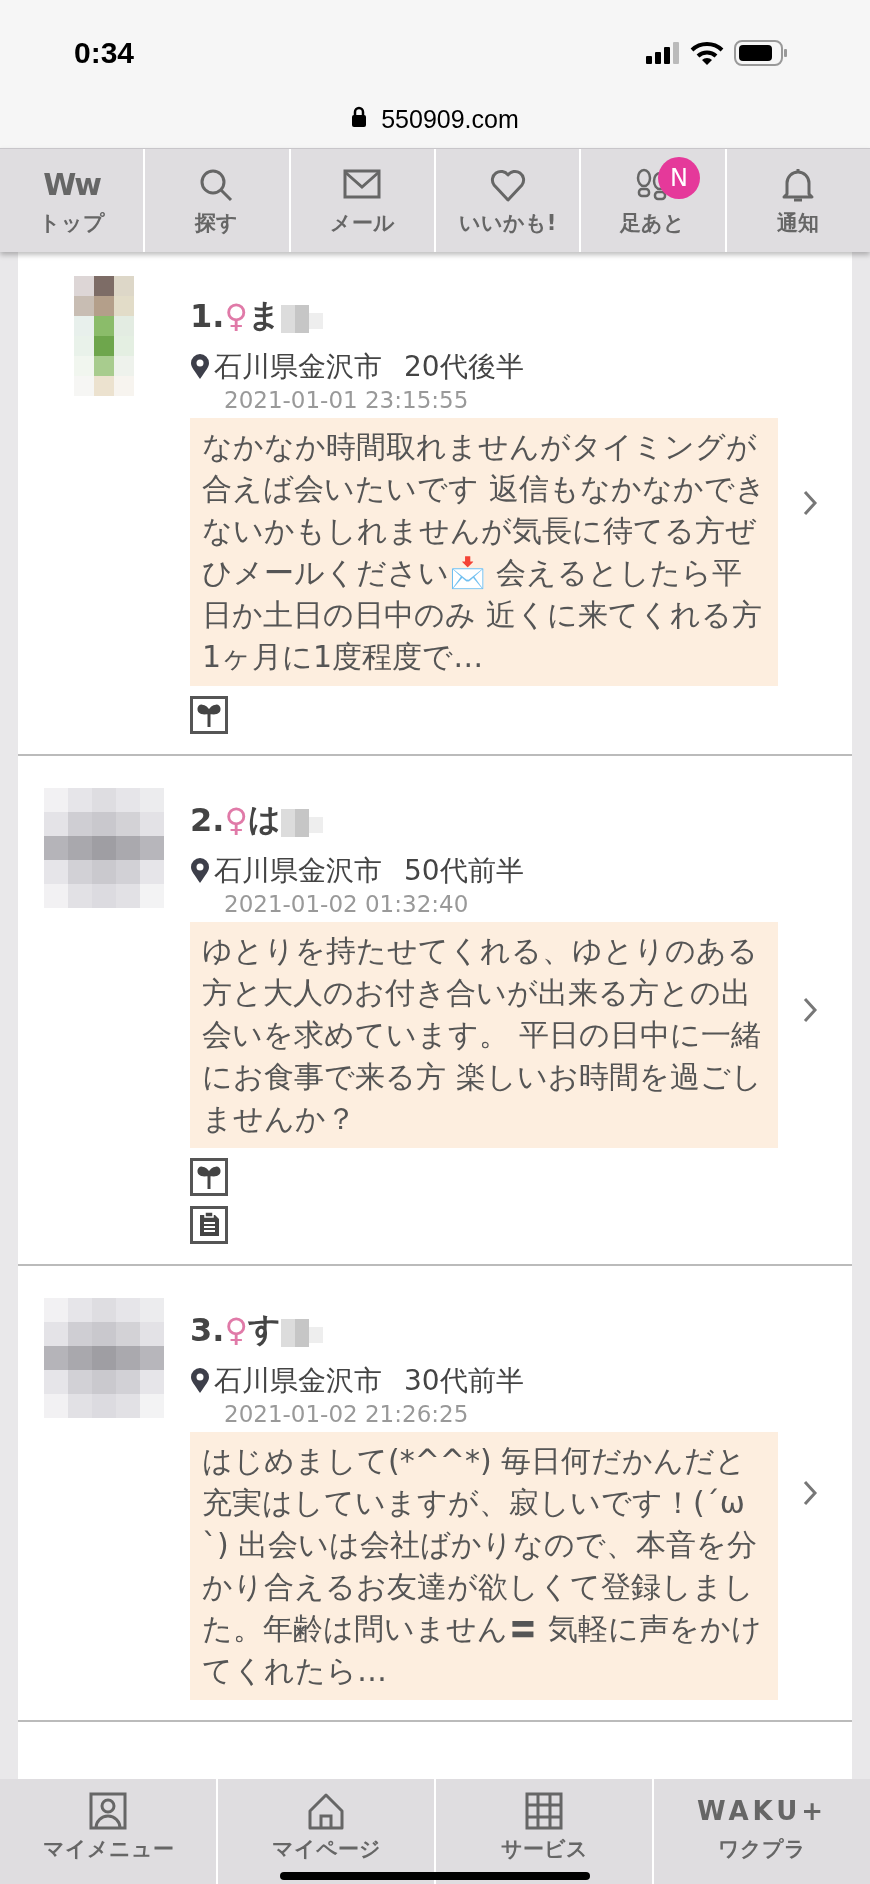  Describe the element at coordinates (108, 1811) in the screenshot. I see `person-icon` at that location.